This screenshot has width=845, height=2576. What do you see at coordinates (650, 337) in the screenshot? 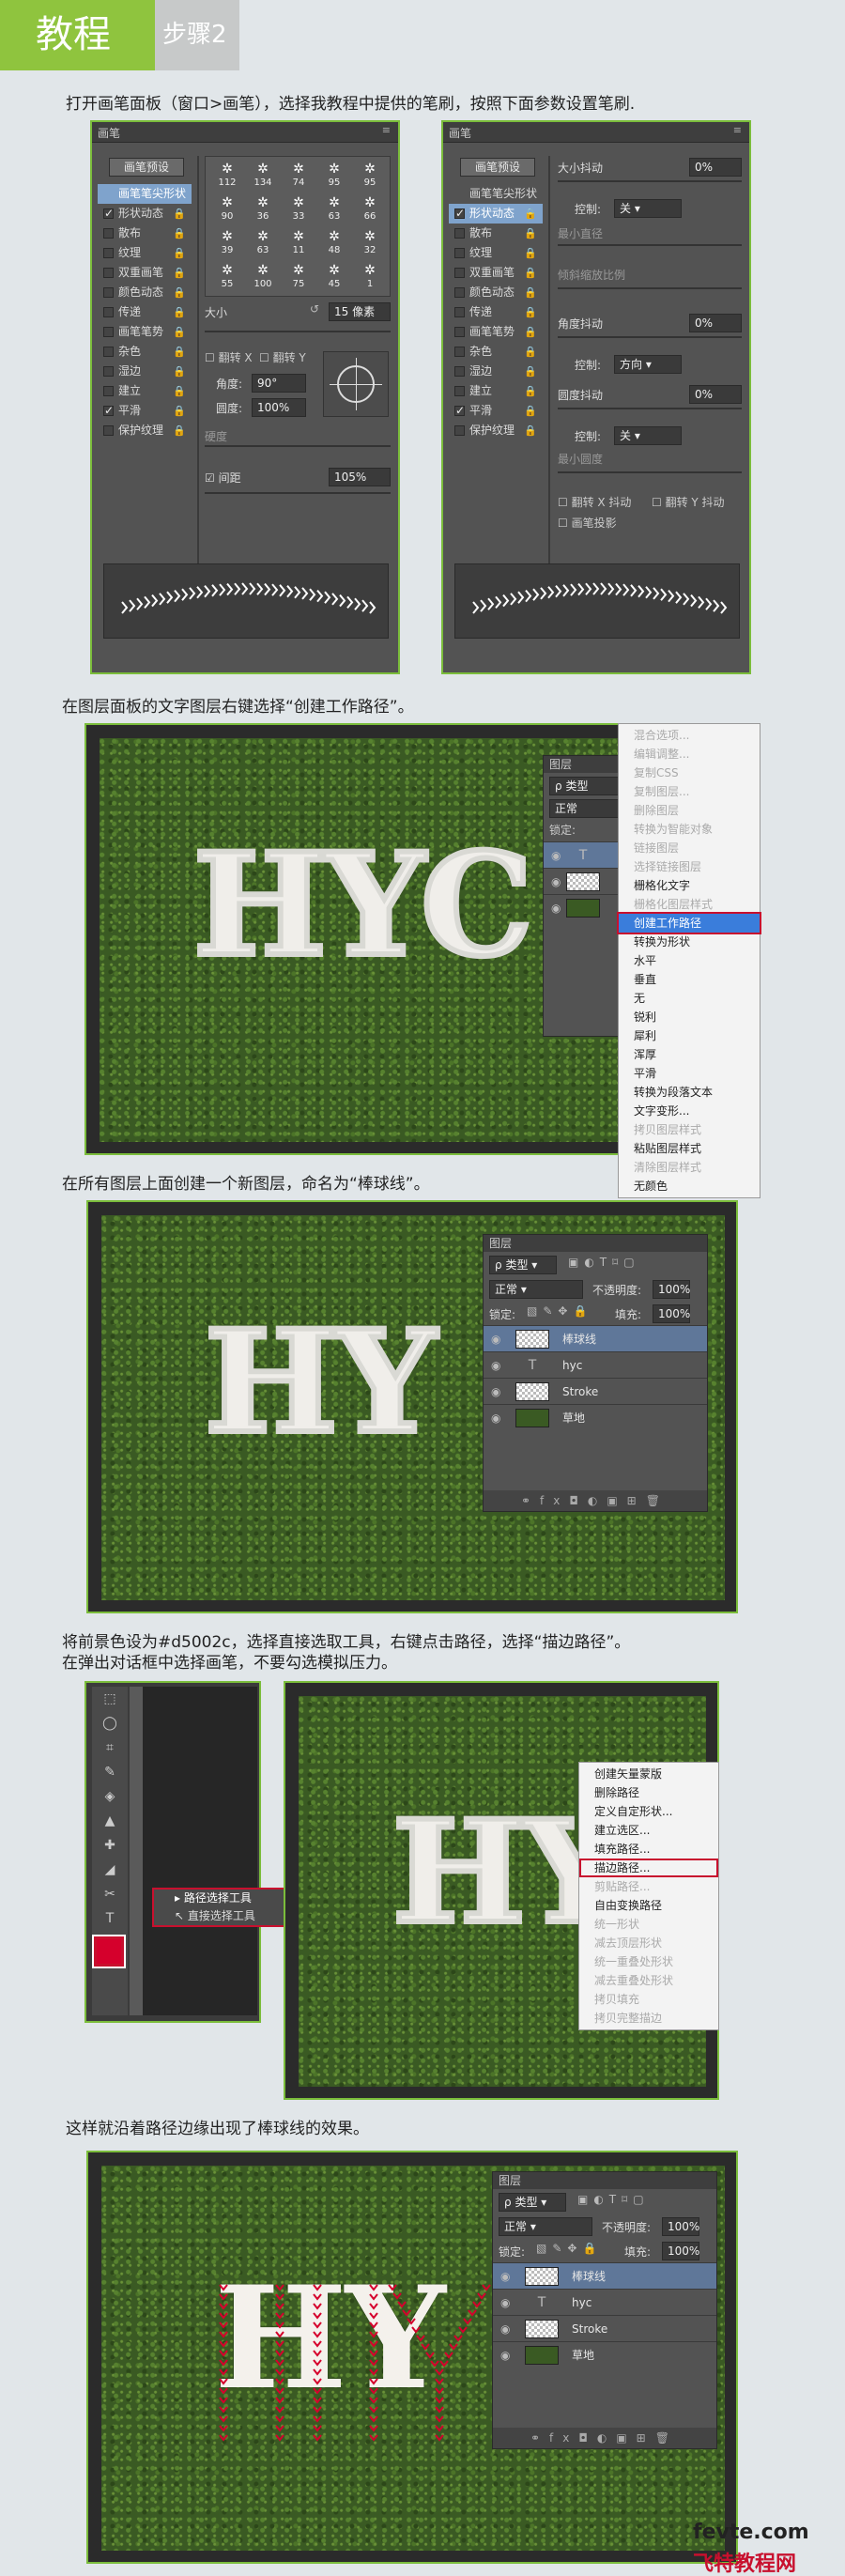
I see `angle-jitter-slider` at bounding box center [650, 337].